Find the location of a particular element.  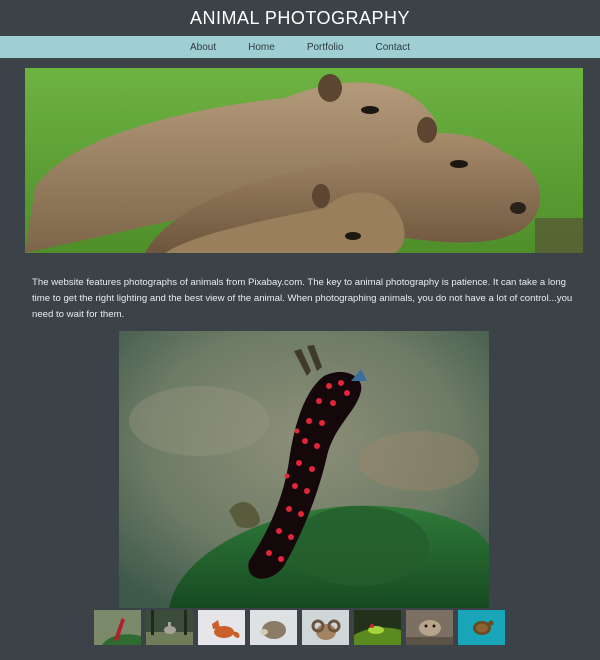

thumb-deer is located at coordinates (169, 627).